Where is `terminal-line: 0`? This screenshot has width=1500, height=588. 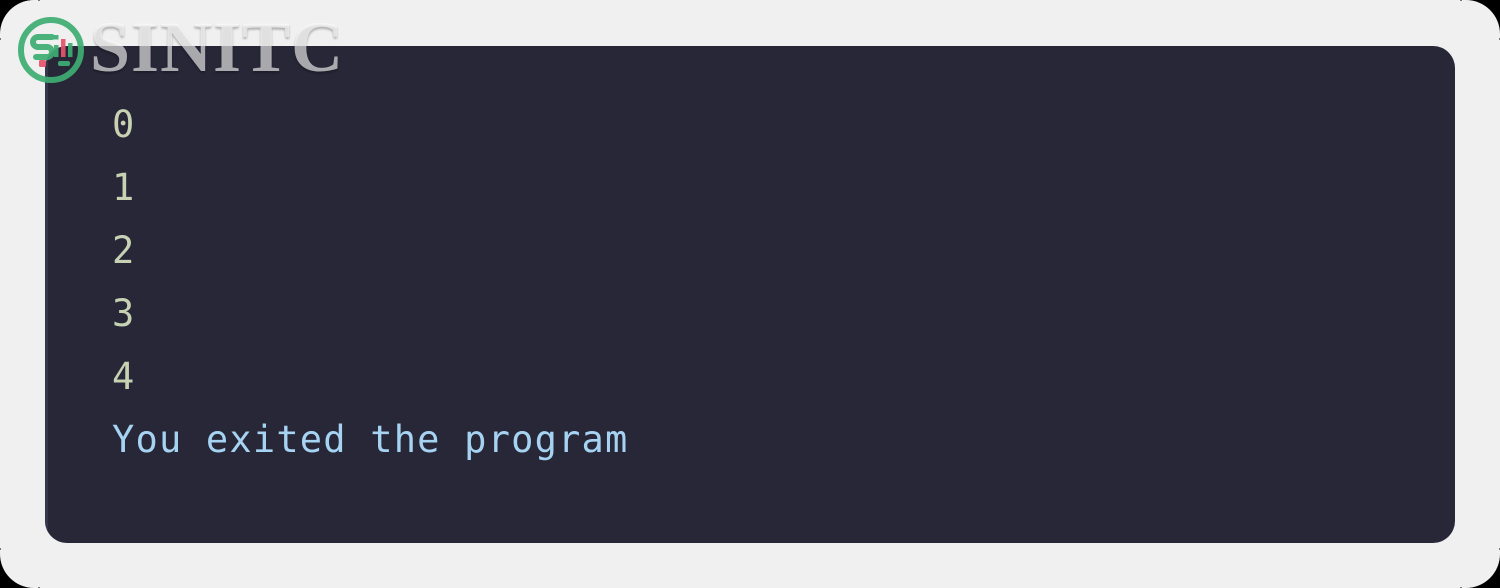 terminal-line: 0 is located at coordinates (124, 124).